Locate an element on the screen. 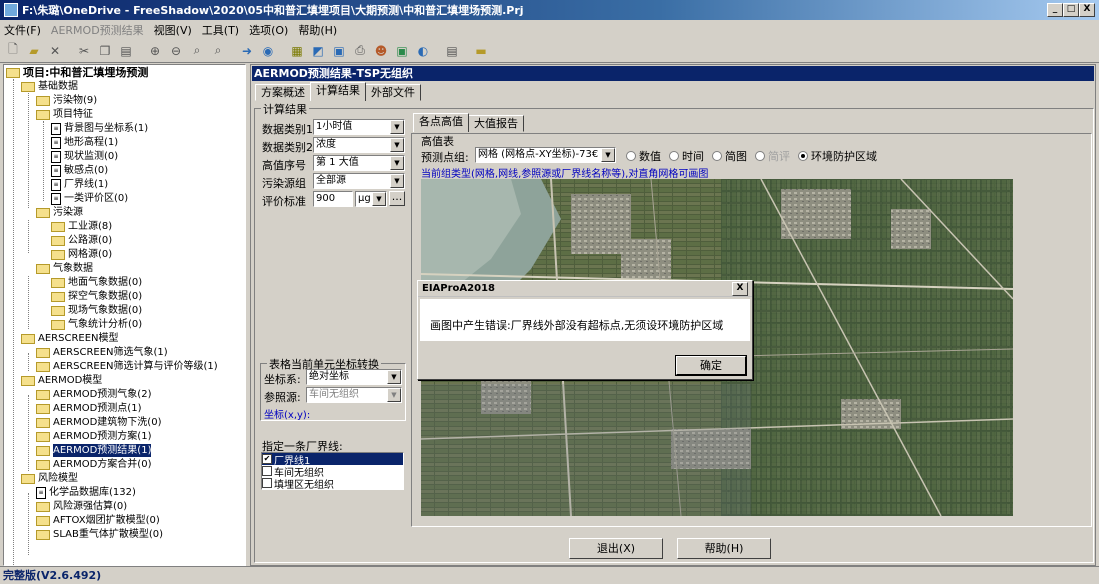 The image size is (1099, 584). new-file-icon: 🗋 is located at coordinates (13, 51).